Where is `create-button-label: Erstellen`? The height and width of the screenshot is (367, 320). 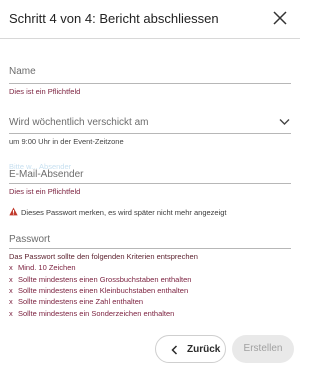
create-button-label: Erstellen is located at coordinates (263, 348).